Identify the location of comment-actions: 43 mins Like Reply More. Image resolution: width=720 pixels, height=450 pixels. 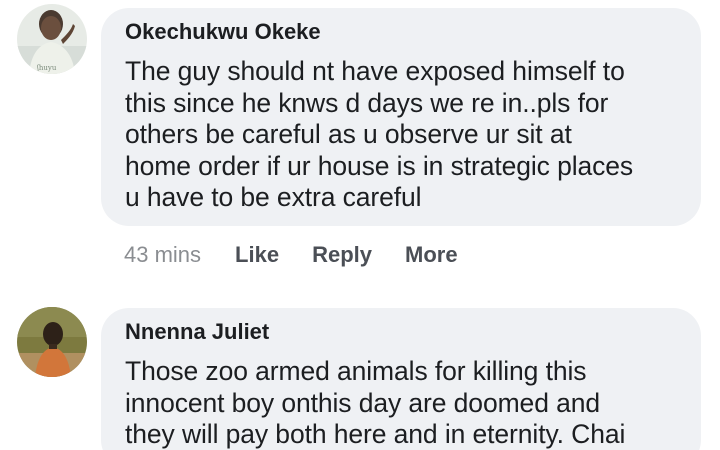
(307, 255).